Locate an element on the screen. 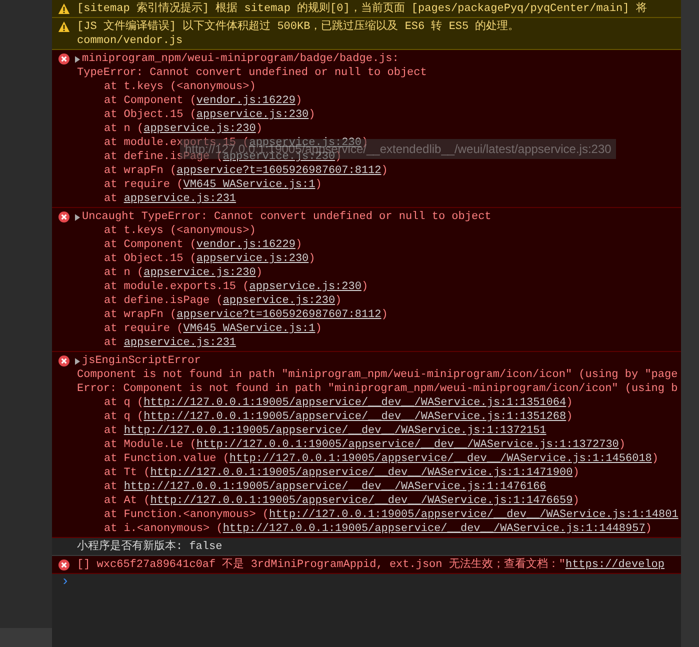 Image resolution: width=699 pixels, height=647 pixels. source-link: http://127.0.0.1:19005/appservice/__dev__/WAService.js:1:1476166 is located at coordinates (335, 487).